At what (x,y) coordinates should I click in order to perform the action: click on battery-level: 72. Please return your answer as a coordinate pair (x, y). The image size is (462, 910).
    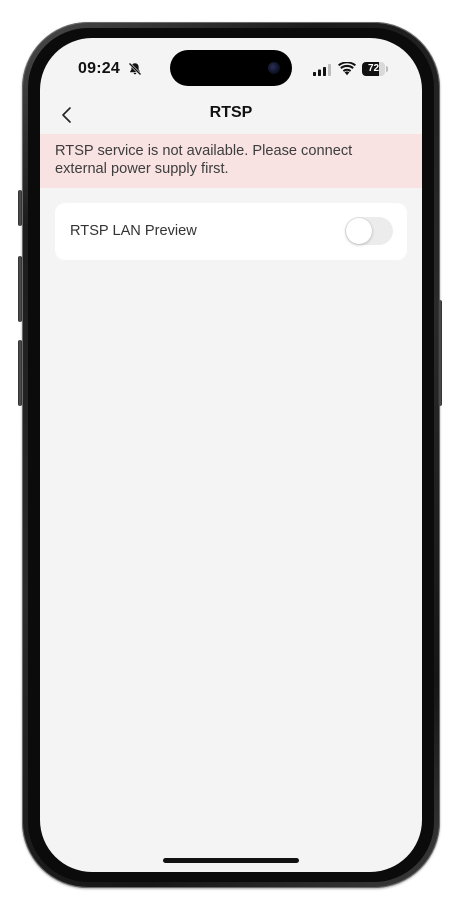
    Looking at the image, I should click on (373, 68).